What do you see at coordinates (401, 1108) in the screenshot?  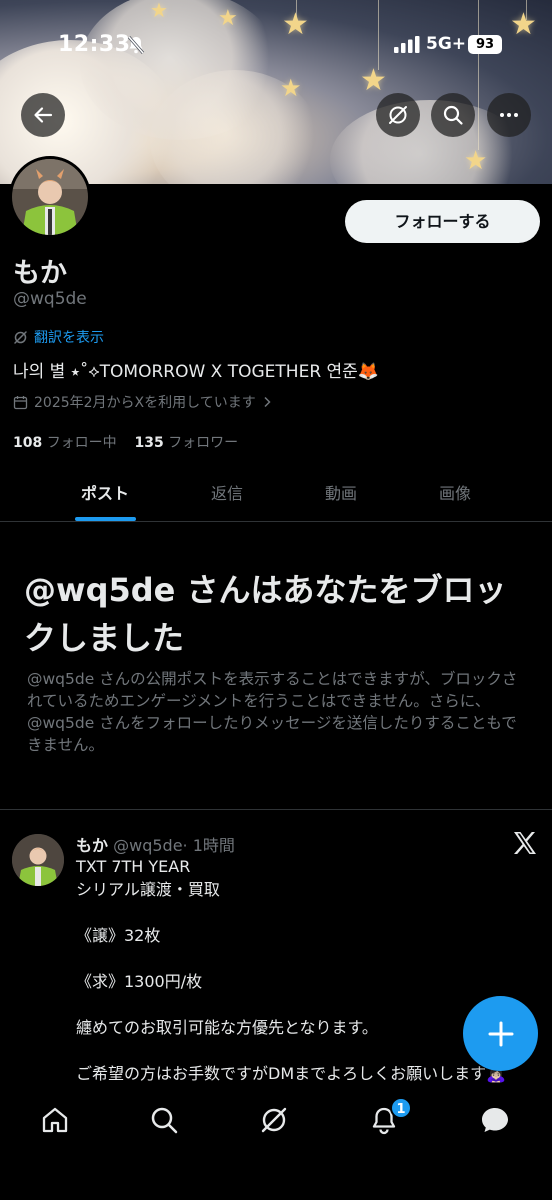 I see `notifications-badge: 1` at bounding box center [401, 1108].